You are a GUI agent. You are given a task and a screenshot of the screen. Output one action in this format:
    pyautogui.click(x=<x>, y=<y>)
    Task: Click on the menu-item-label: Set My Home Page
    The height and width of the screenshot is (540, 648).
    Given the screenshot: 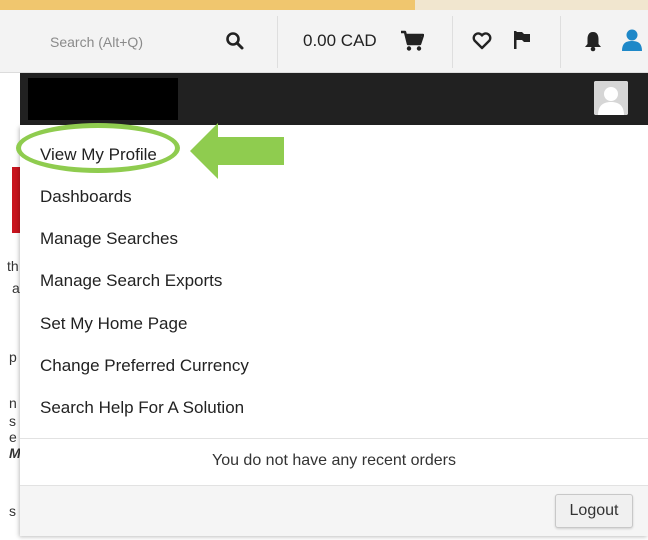 What is the action you would take?
    pyautogui.click(x=114, y=323)
    